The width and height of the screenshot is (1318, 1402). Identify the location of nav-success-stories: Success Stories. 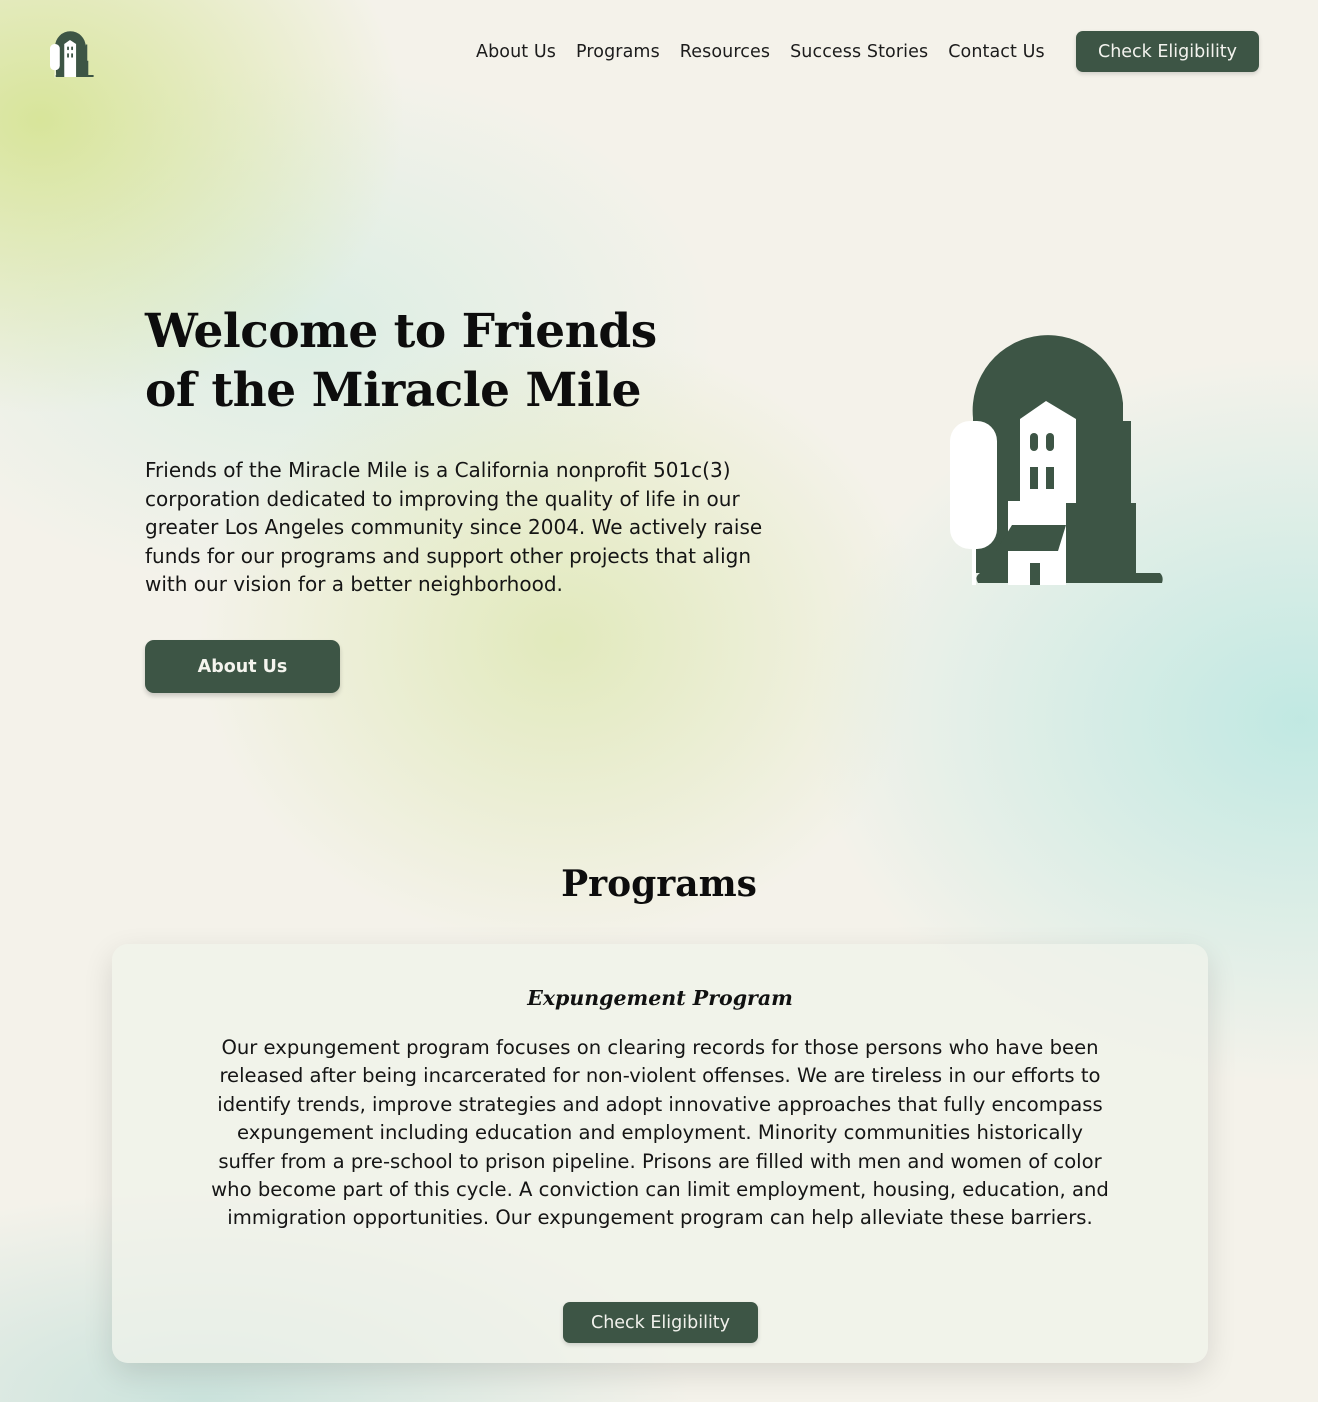
(859, 52).